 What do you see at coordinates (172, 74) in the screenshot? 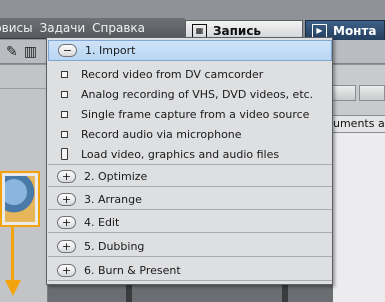
I see `menu-item-label: Record video from DV camcorder` at bounding box center [172, 74].